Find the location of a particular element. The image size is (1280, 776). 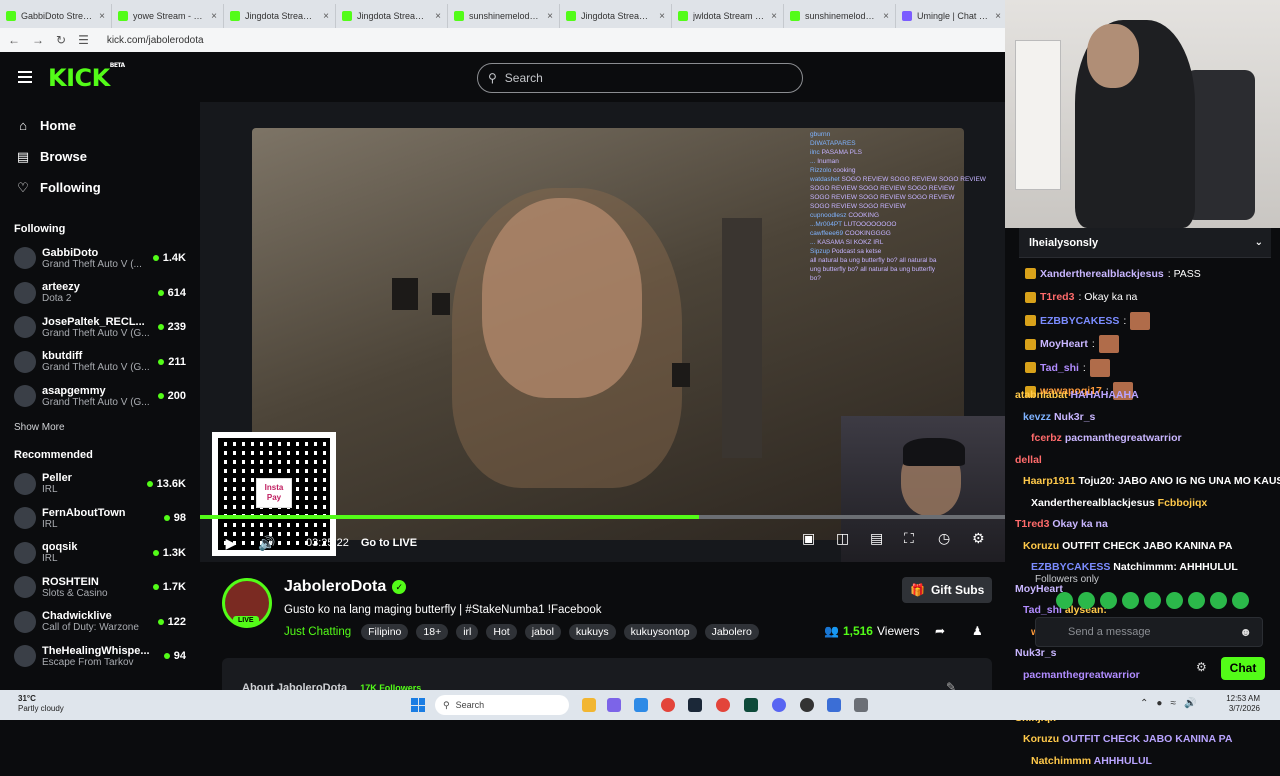

speed-icon: ◷ is located at coordinates (944, 538).